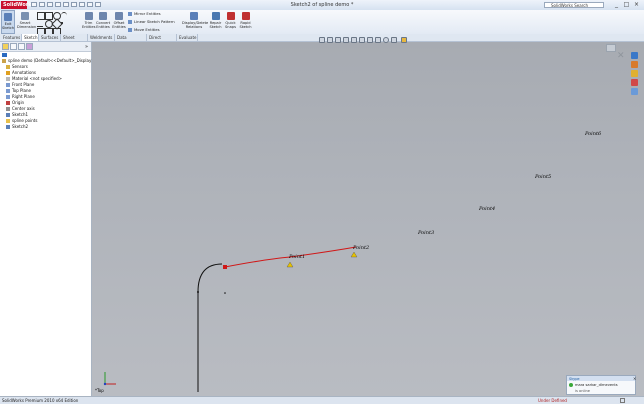  I want to click on trim-entities-button: Trim Entities, so click(88, 22).